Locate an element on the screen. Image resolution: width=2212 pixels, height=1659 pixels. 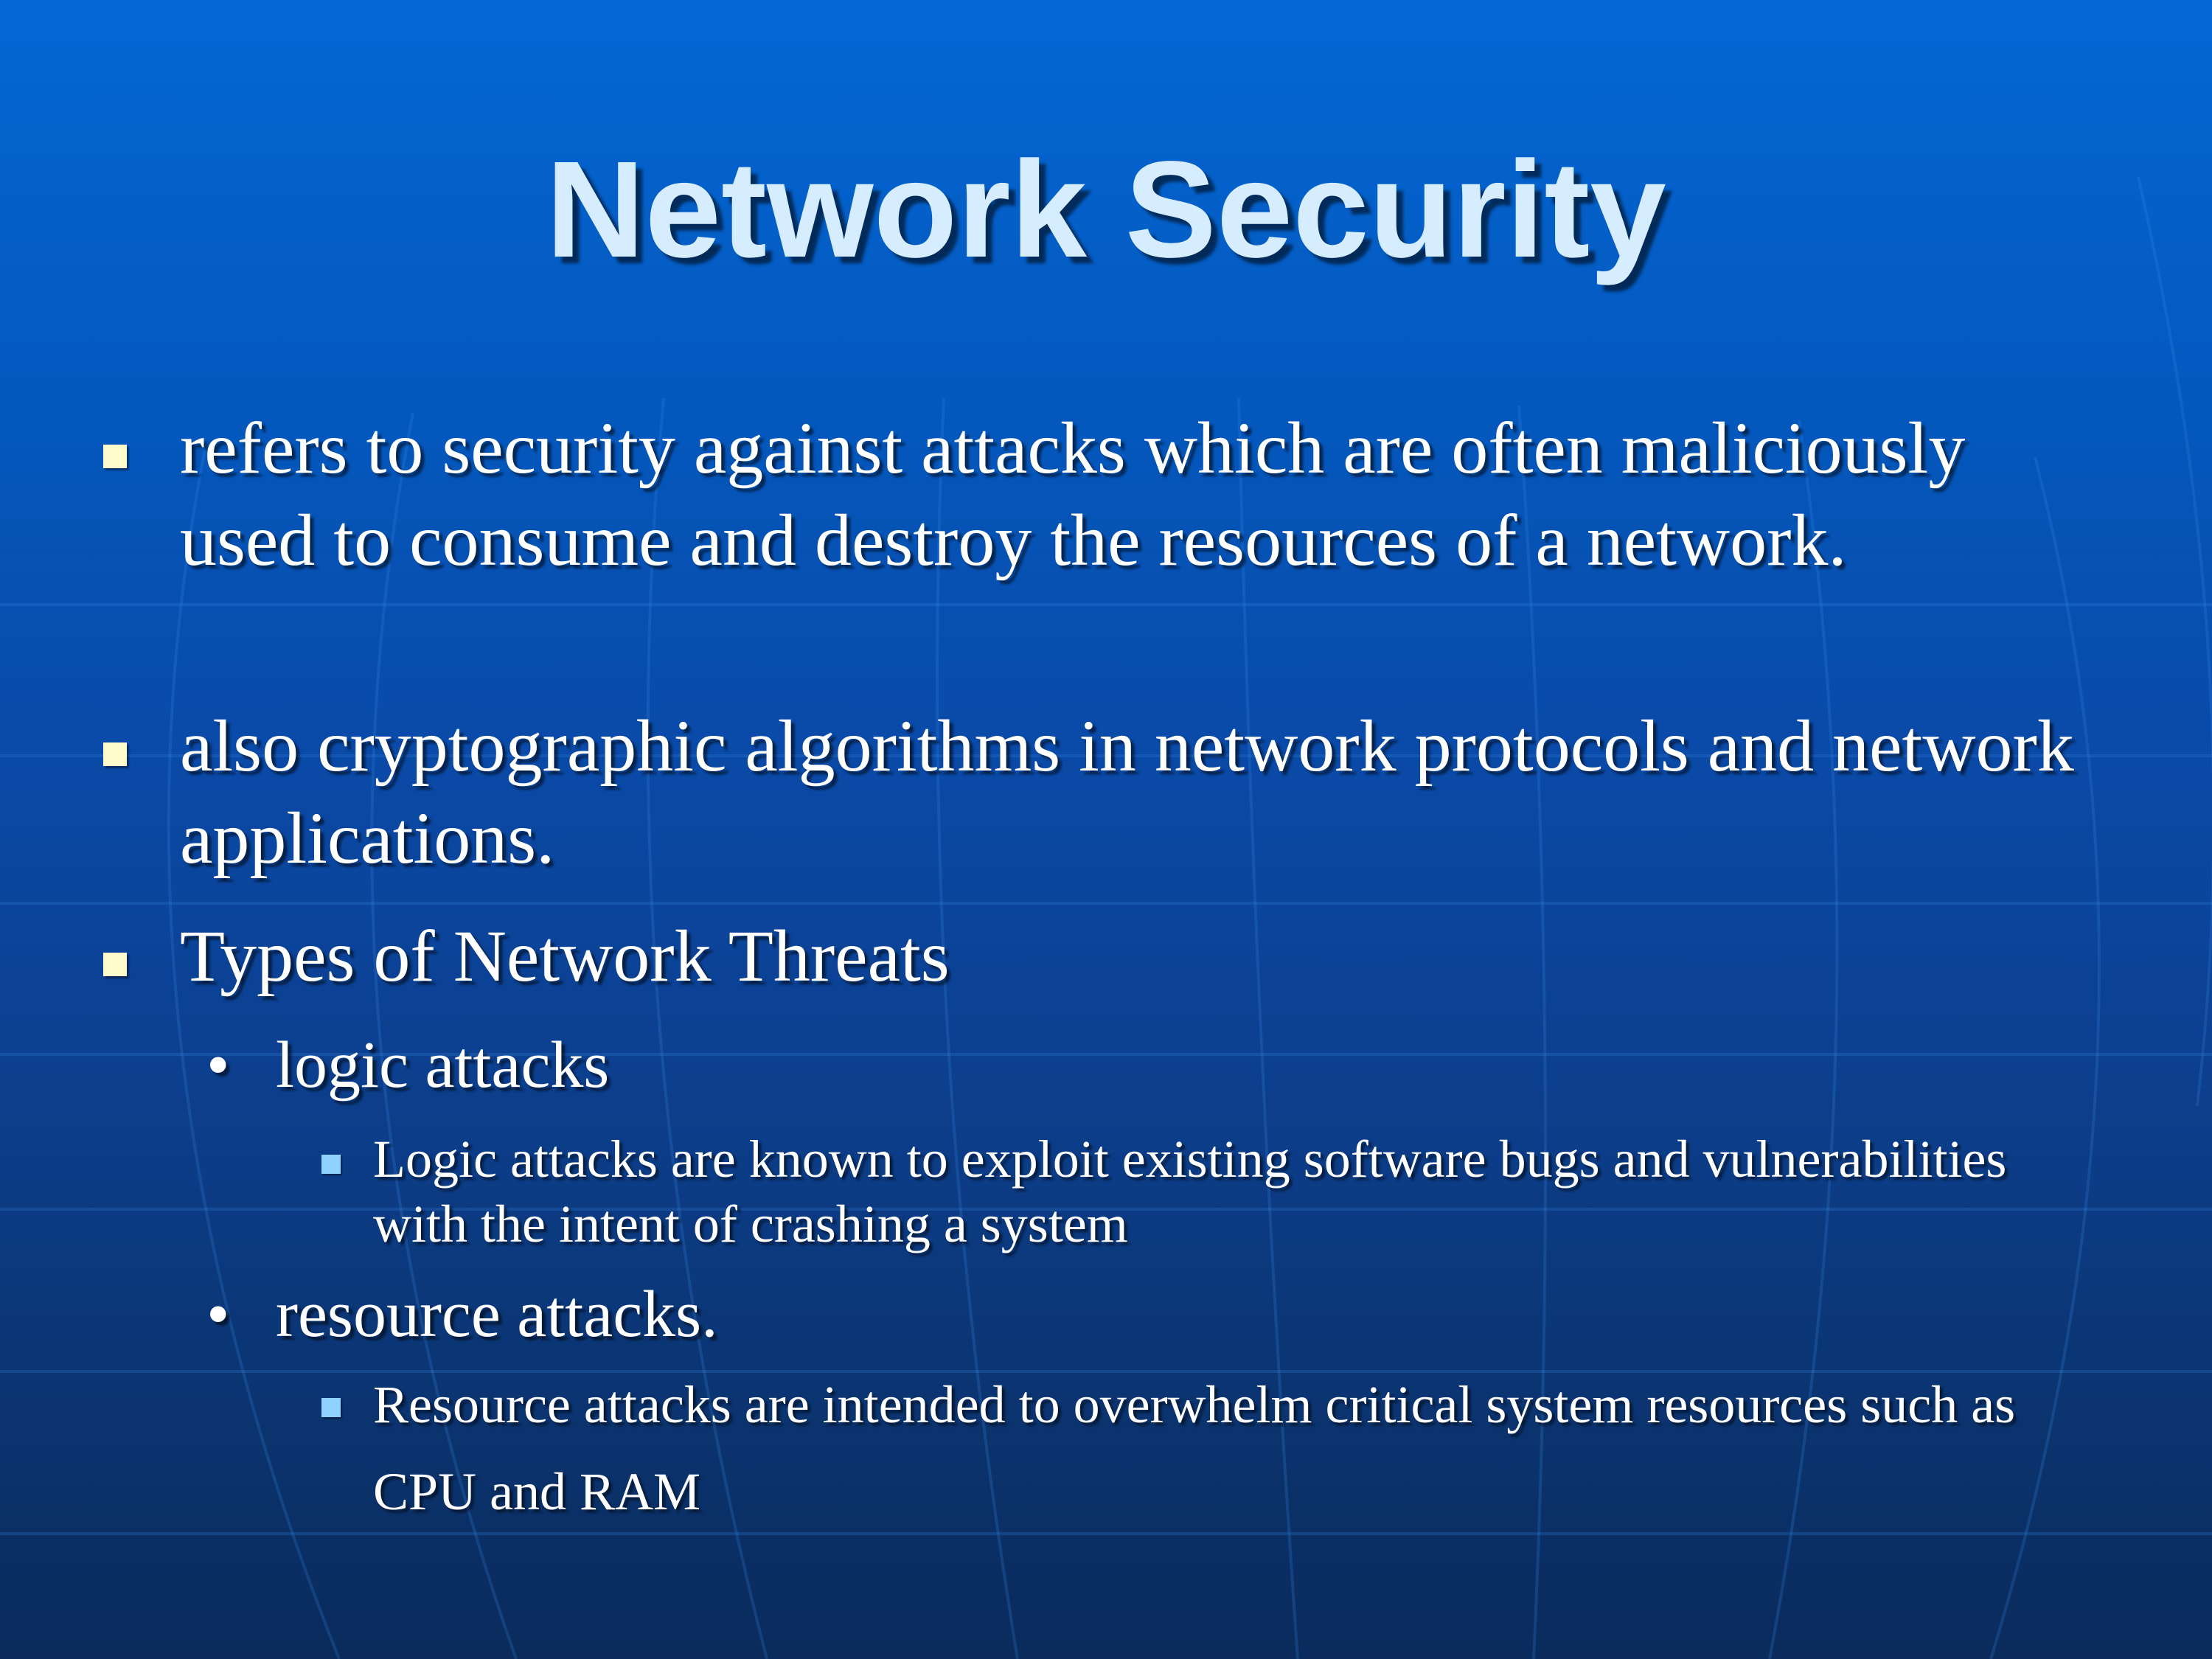
threat-logic-attacks: logic attacks is located at coordinates (443, 1065).